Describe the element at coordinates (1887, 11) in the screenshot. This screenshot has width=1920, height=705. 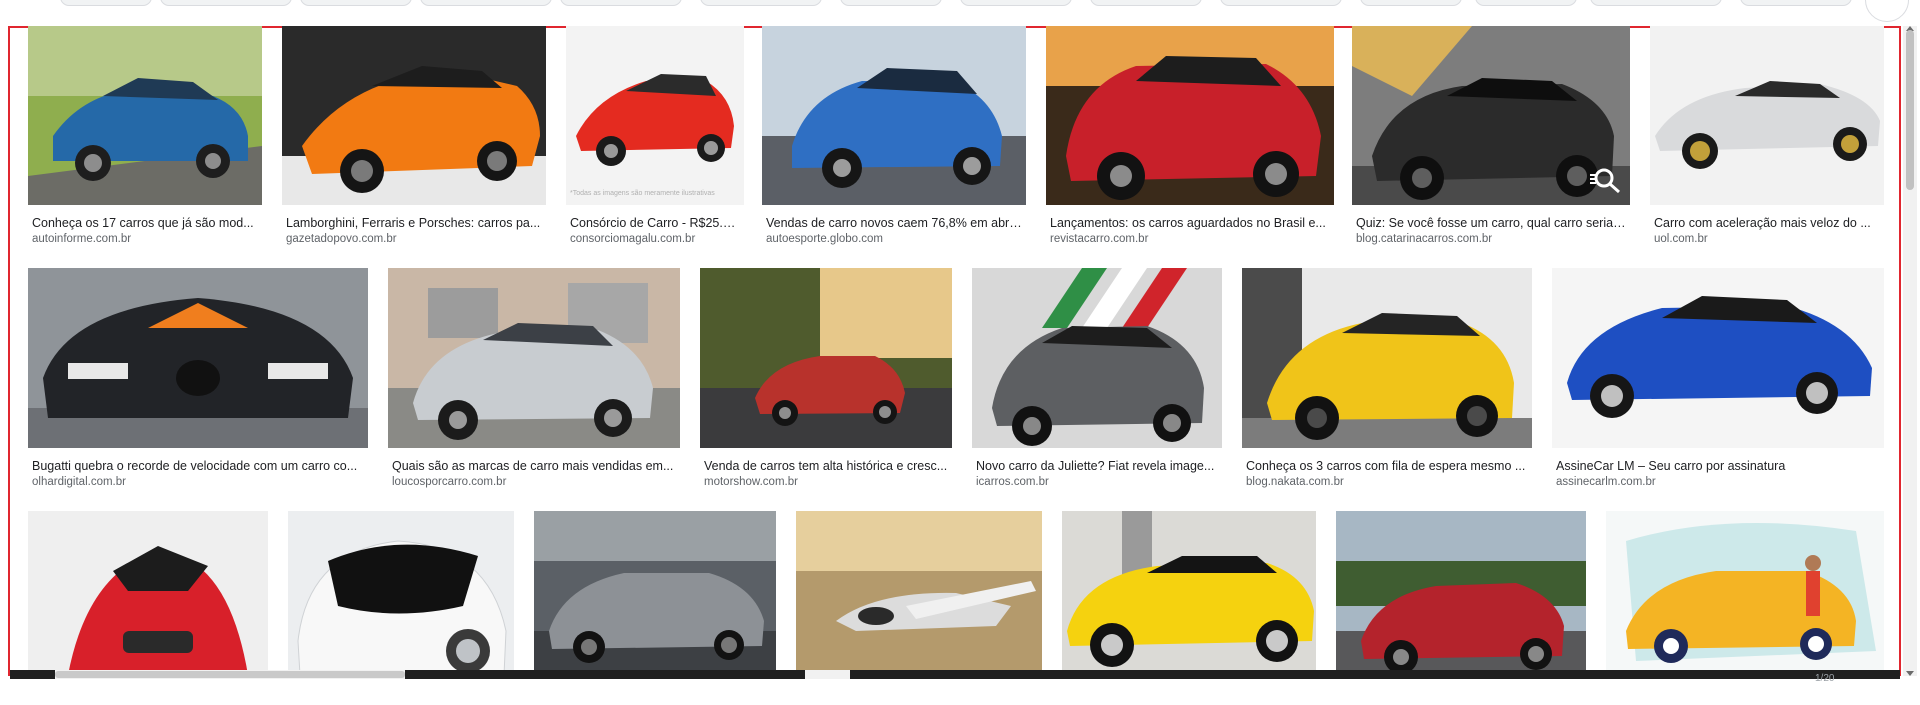
I see `corner-button` at that location.